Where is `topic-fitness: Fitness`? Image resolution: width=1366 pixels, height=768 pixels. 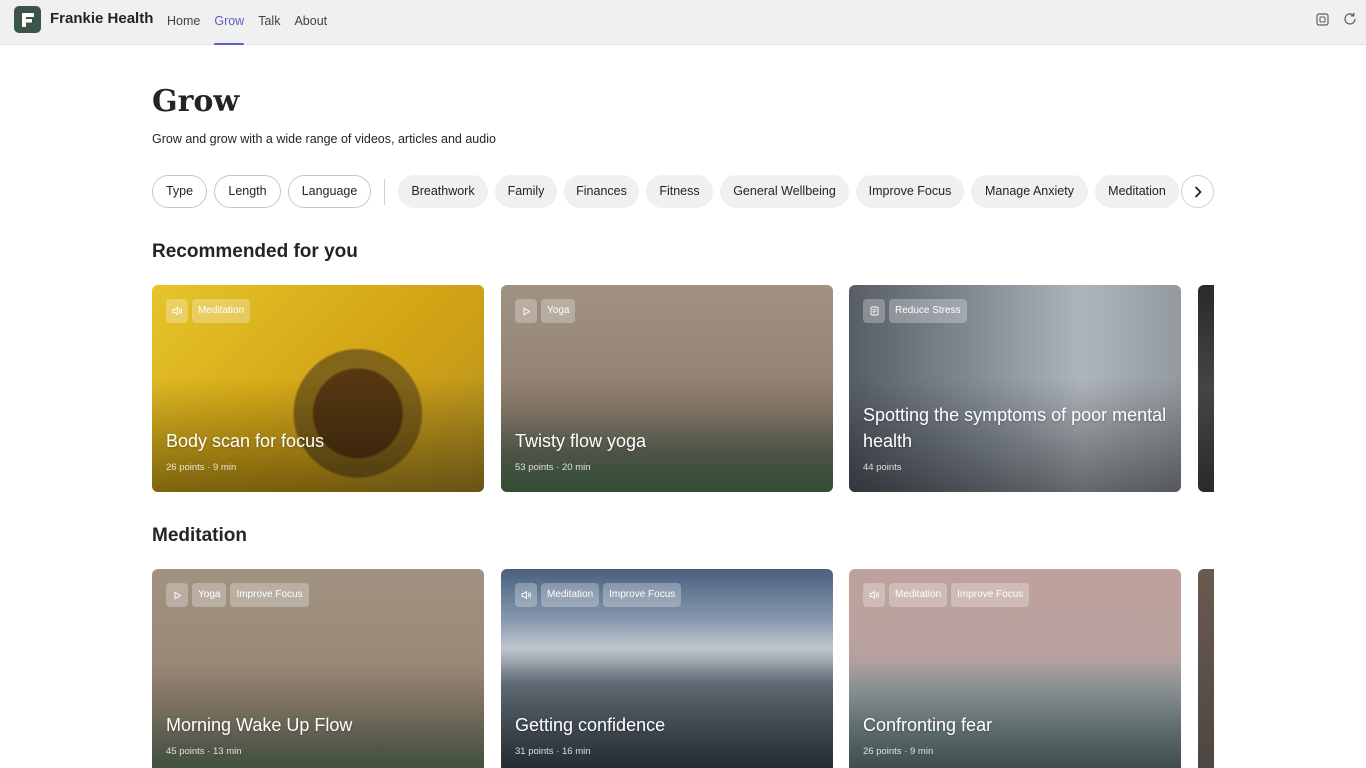
topic-fitness: Fitness is located at coordinates (679, 191).